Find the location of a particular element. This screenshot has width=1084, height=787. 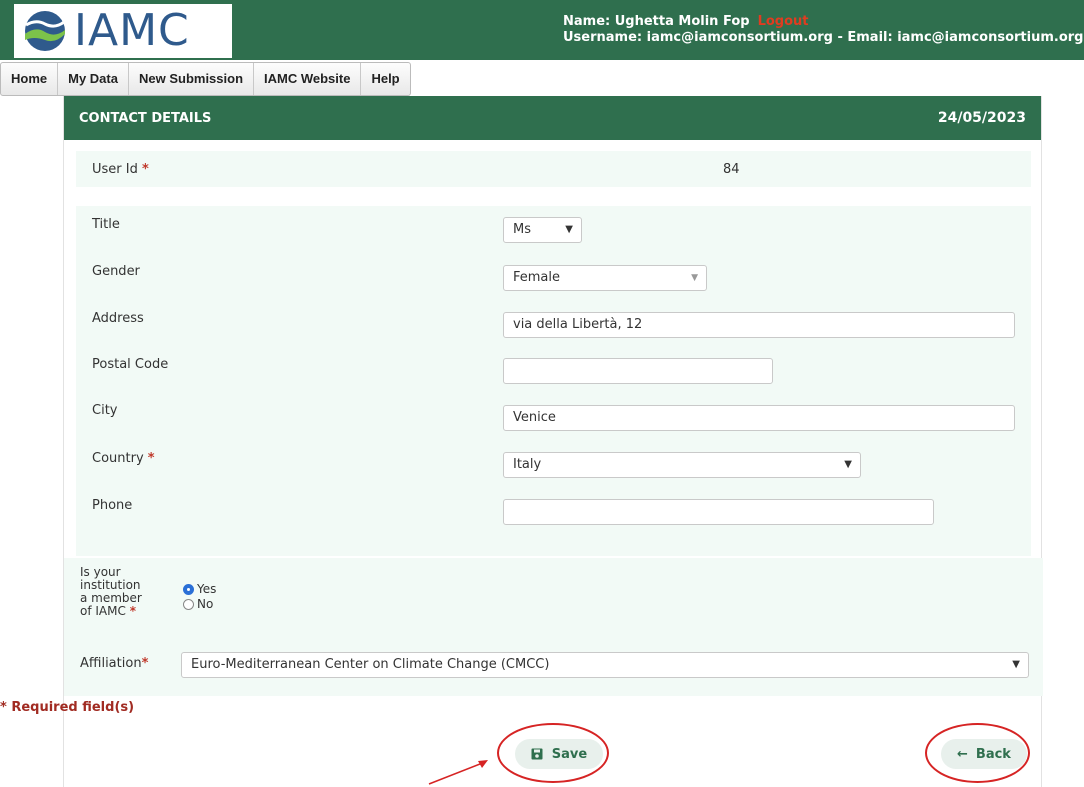

panel-date: 24/05/2023 is located at coordinates (981, 118).